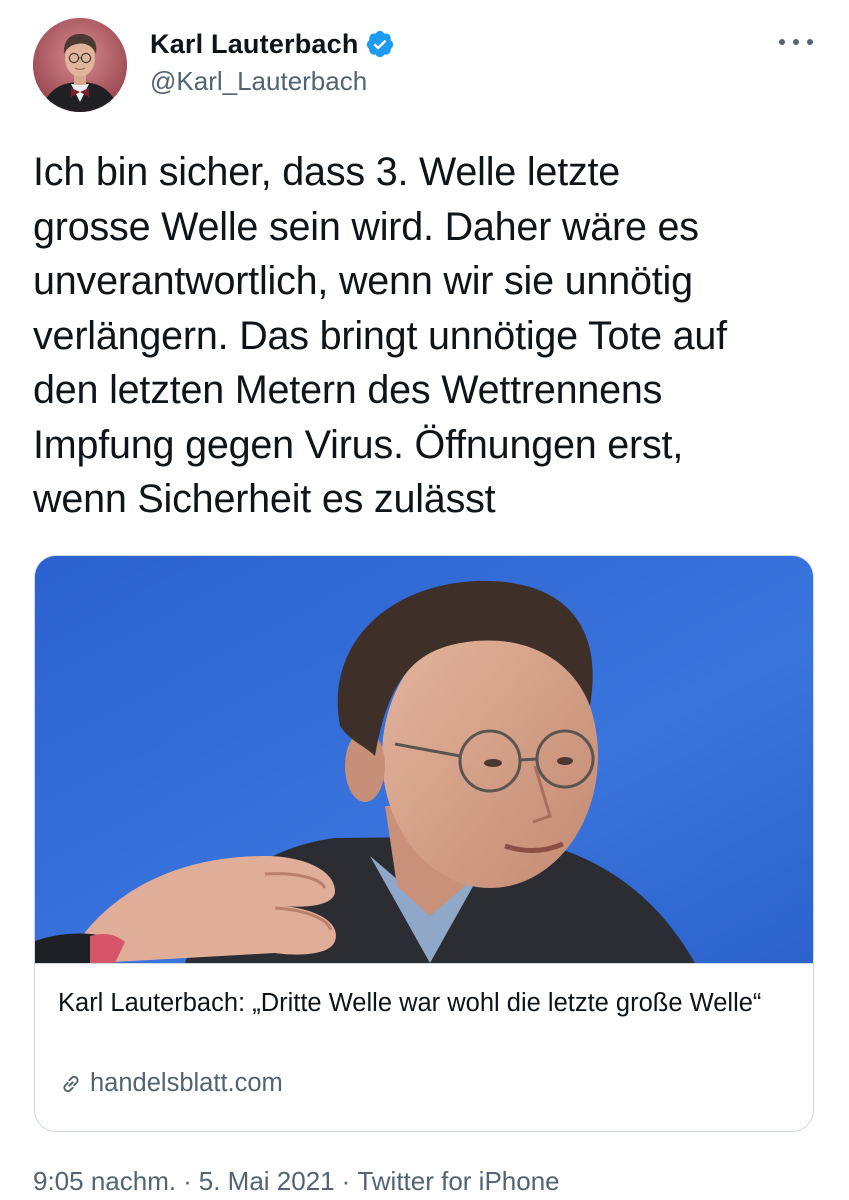 This screenshot has height=1200, width=849. I want to click on avatar, so click(80, 65).